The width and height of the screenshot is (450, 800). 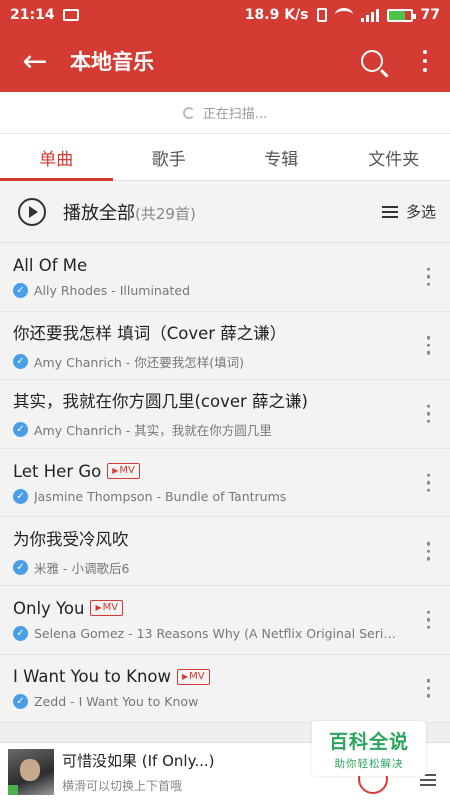 What do you see at coordinates (394, 157) in the screenshot?
I see `tab-folders: 文件夹` at bounding box center [394, 157].